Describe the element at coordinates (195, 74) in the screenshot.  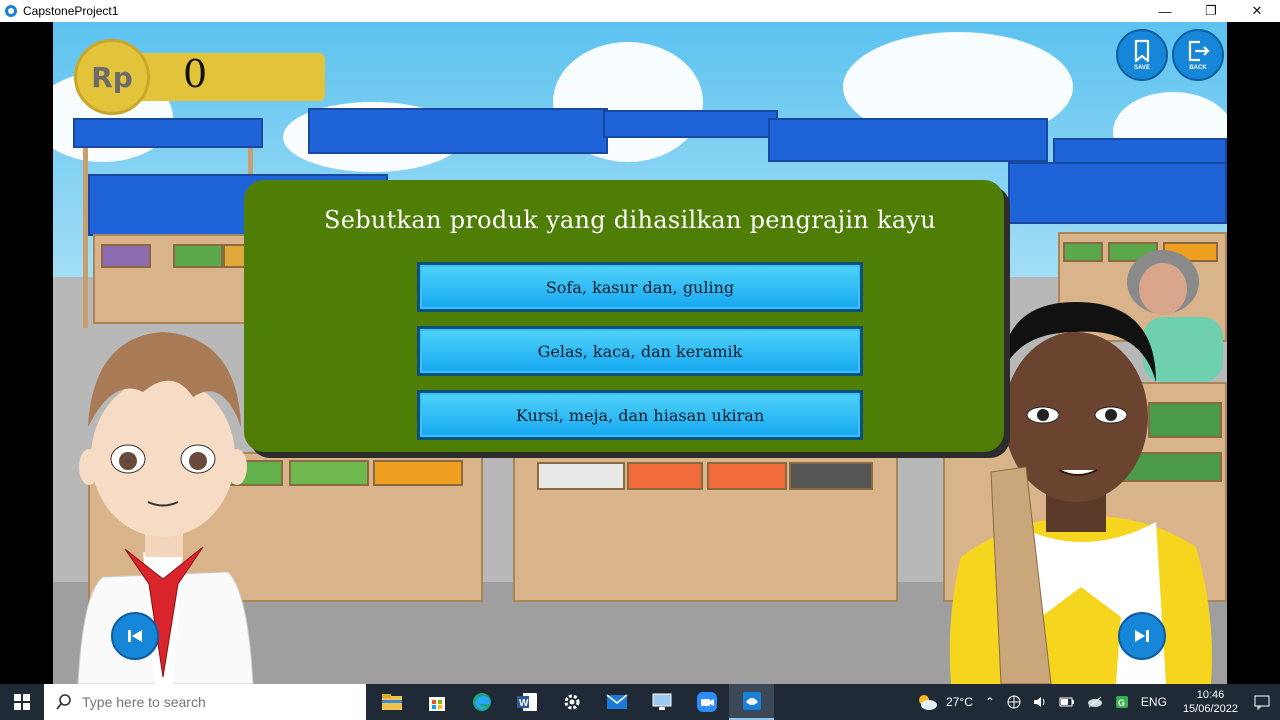
I see `money-value: 0` at that location.